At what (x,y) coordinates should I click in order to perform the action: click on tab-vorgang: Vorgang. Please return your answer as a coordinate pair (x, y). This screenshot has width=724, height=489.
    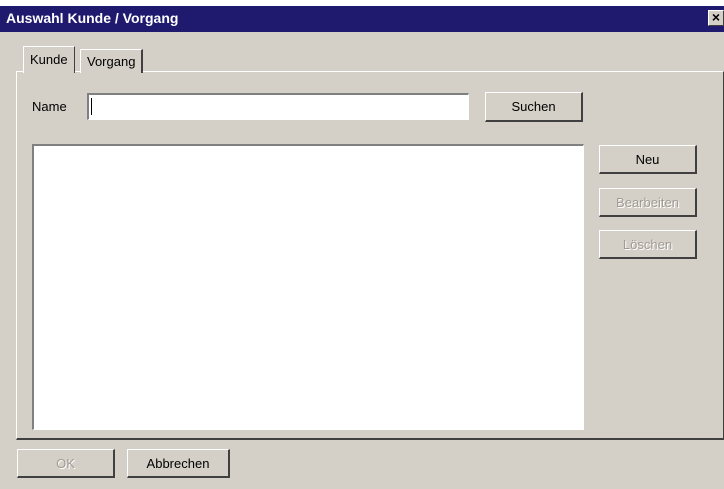
    Looking at the image, I should click on (112, 61).